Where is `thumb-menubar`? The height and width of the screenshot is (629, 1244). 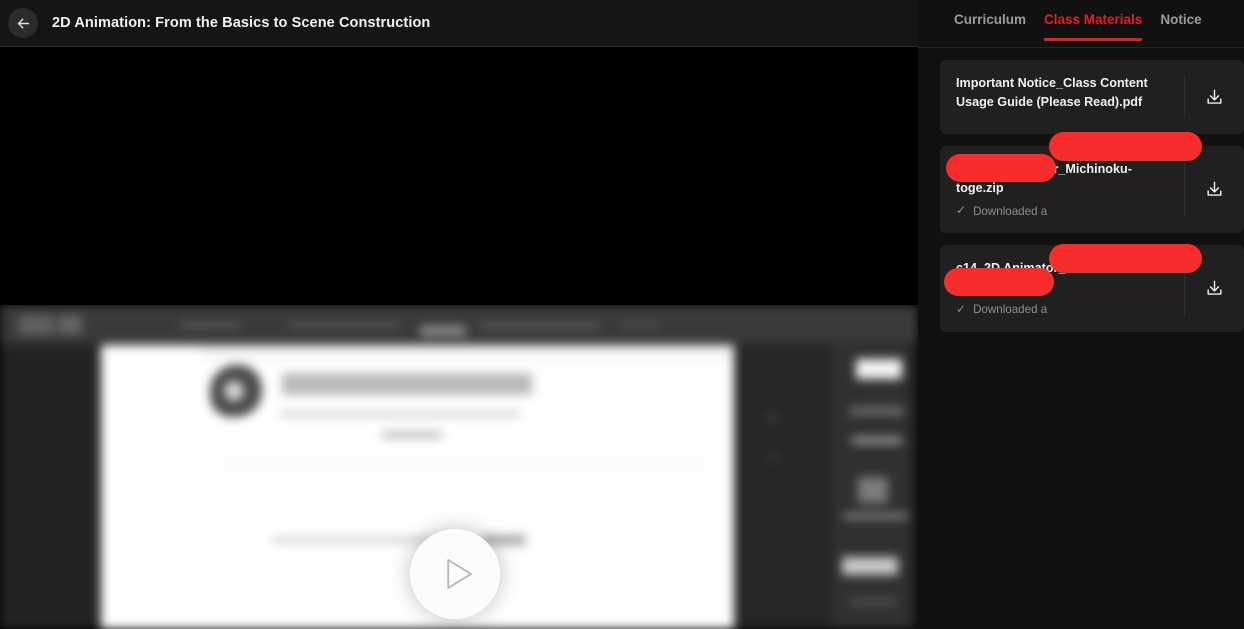 thumb-menubar is located at coordinates (459, 325).